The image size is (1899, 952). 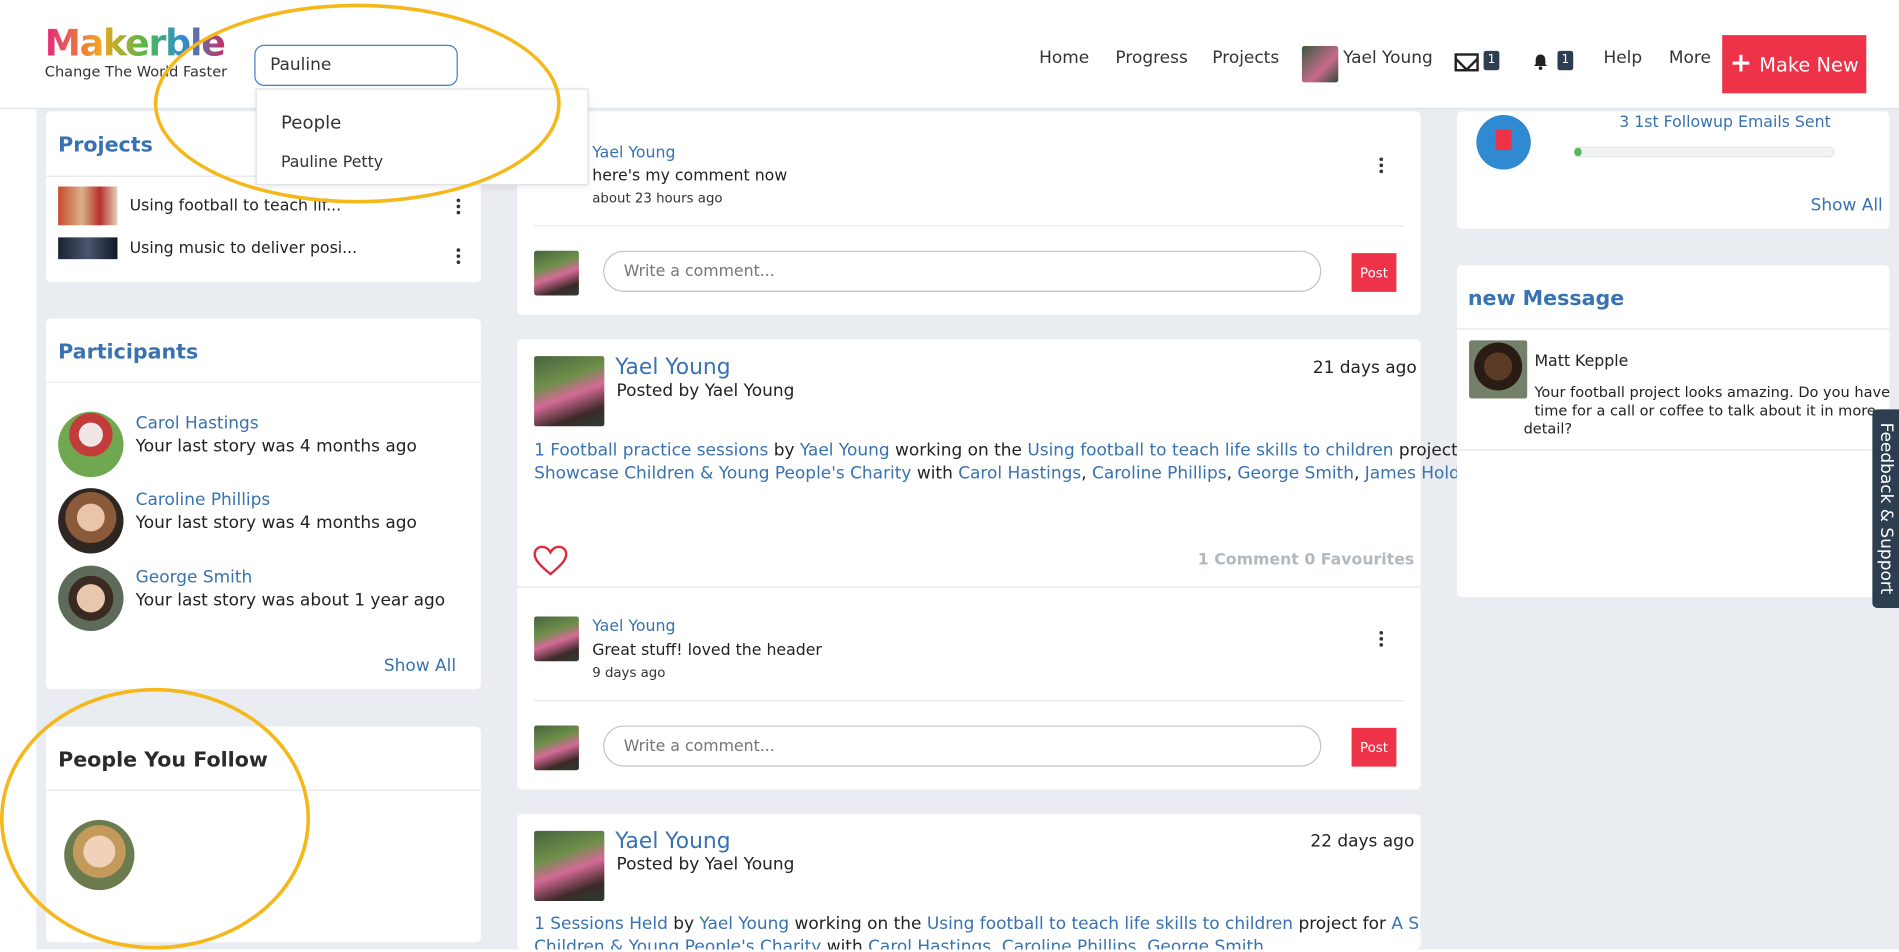 I want to click on comments-count: 1 Comment, so click(x=1248, y=560).